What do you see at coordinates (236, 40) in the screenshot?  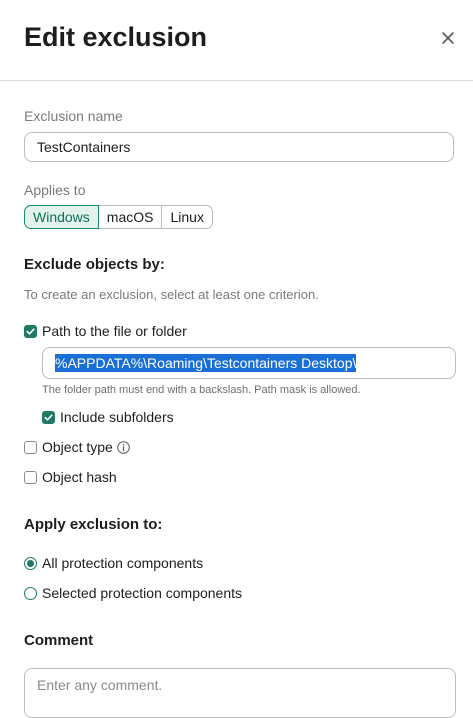 I see `dialog-header: Edit exclusion` at bounding box center [236, 40].